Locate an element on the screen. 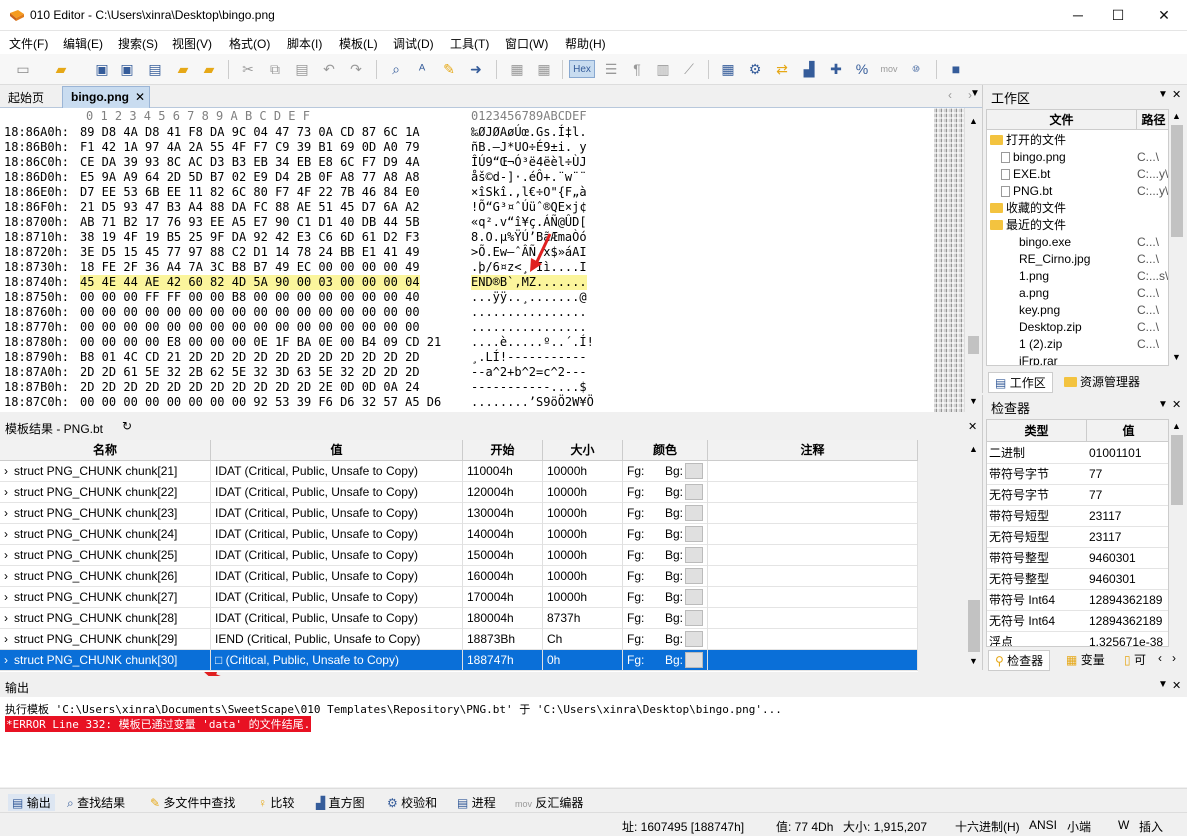  workspace-item: 1.png C:...s\ is located at coordinates (1077, 276).